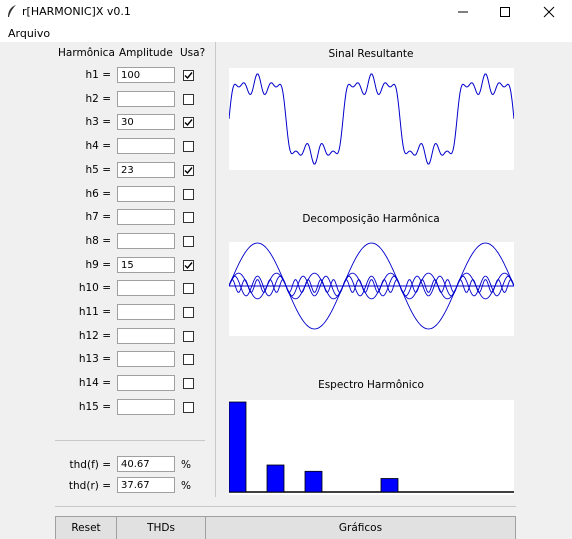 This screenshot has width=572, height=539. Describe the element at coordinates (98, 75) in the screenshot. I see `harmonic-label: h1 =` at that location.